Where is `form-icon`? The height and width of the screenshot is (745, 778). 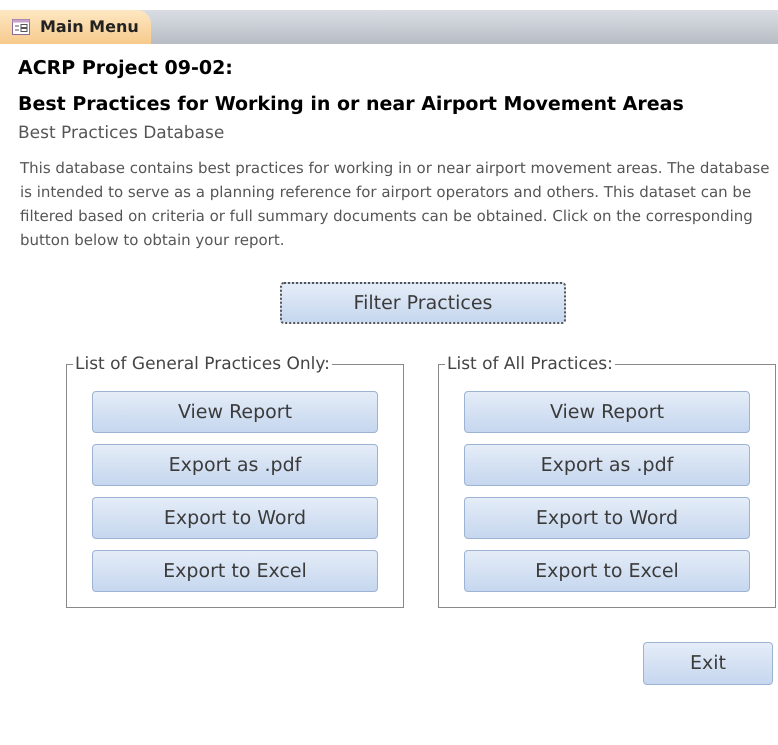 form-icon is located at coordinates (21, 27).